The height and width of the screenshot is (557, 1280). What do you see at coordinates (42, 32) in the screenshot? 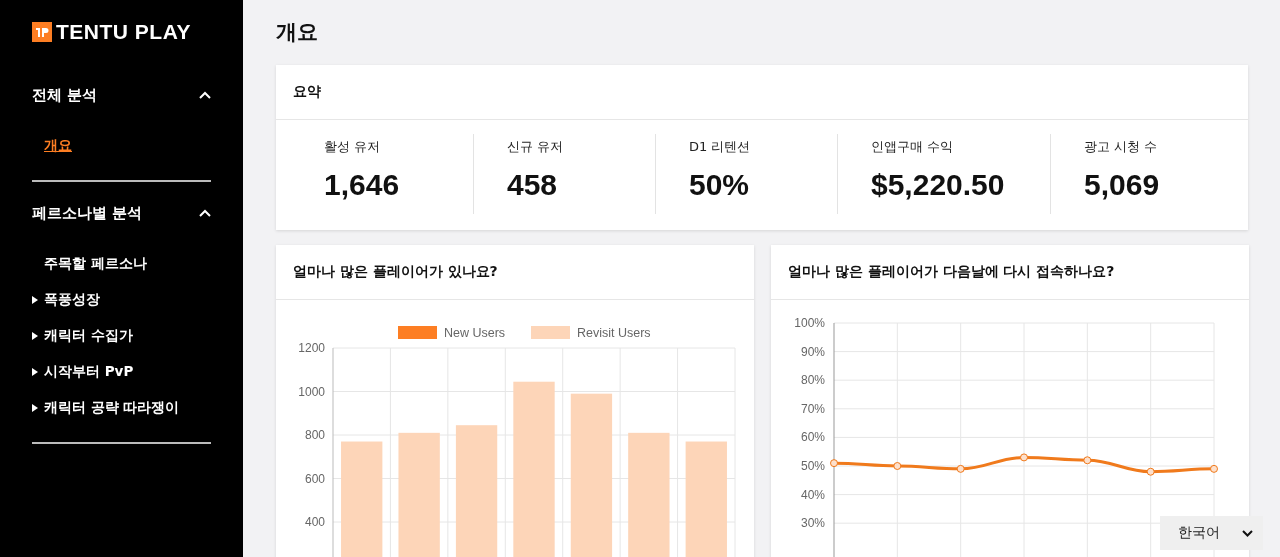
I see `logo-icon` at bounding box center [42, 32].